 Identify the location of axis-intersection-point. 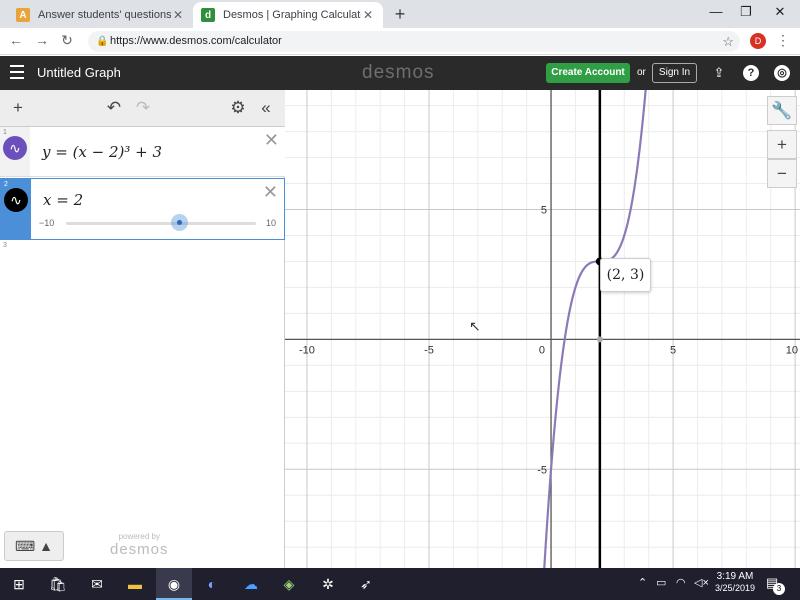
(599, 339).